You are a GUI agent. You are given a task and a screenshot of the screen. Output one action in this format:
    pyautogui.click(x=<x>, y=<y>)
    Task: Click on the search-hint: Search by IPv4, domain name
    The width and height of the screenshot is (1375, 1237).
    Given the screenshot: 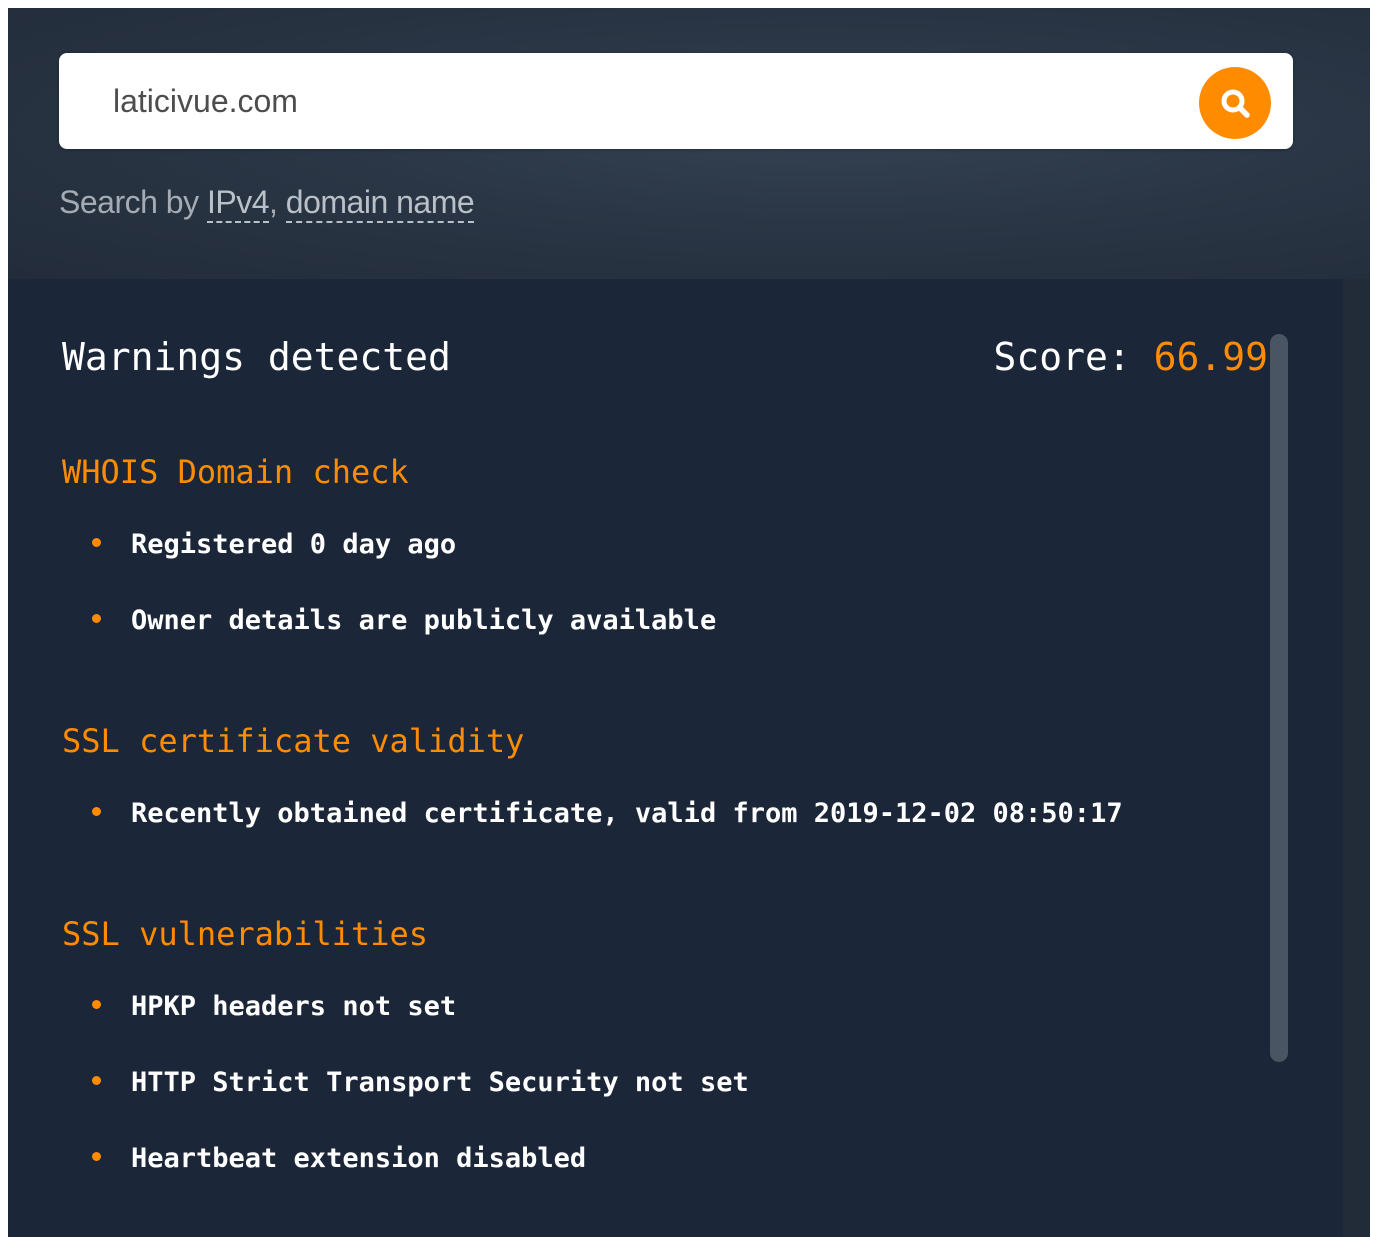 What is the action you would take?
    pyautogui.click(x=267, y=203)
    